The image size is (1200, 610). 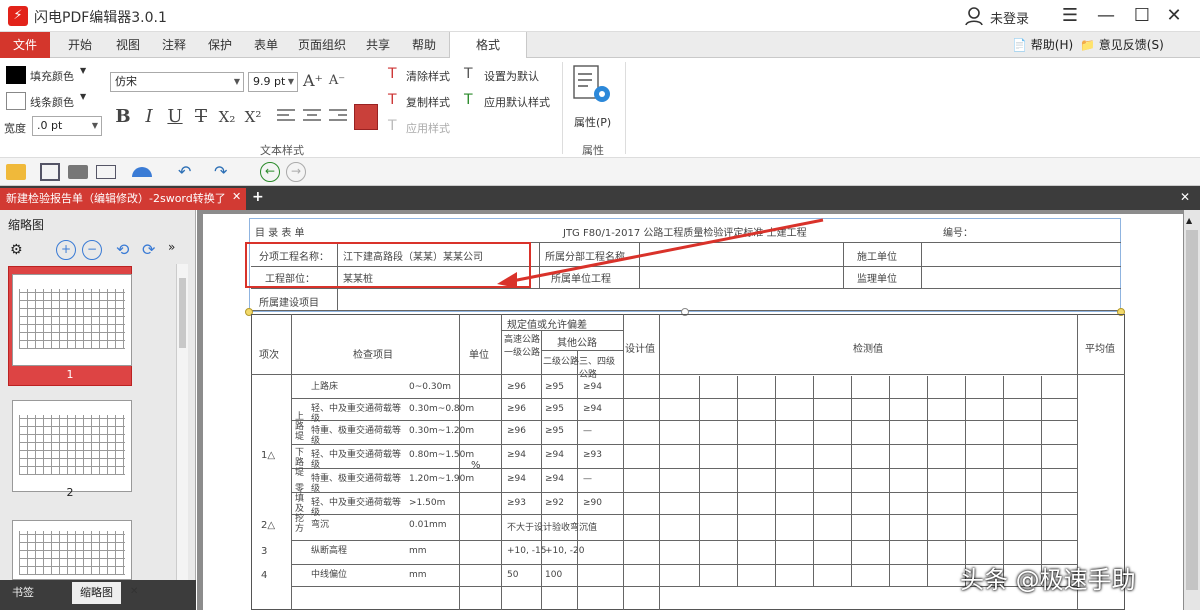 What do you see at coordinates (177, 82) in the screenshot?
I see `font-family-combo: 仿宋 ▼` at bounding box center [177, 82].